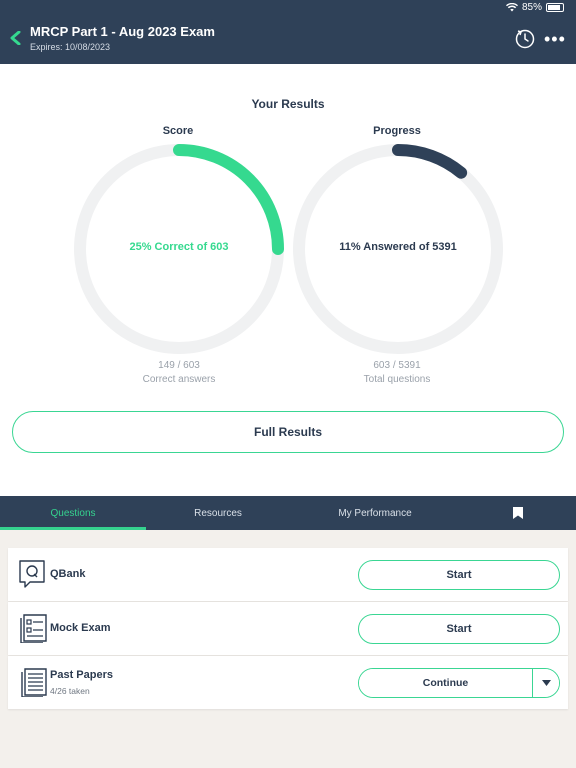  Describe the element at coordinates (70, 47) in the screenshot. I see `expiry-date: Expires: 10/08/2023` at that location.